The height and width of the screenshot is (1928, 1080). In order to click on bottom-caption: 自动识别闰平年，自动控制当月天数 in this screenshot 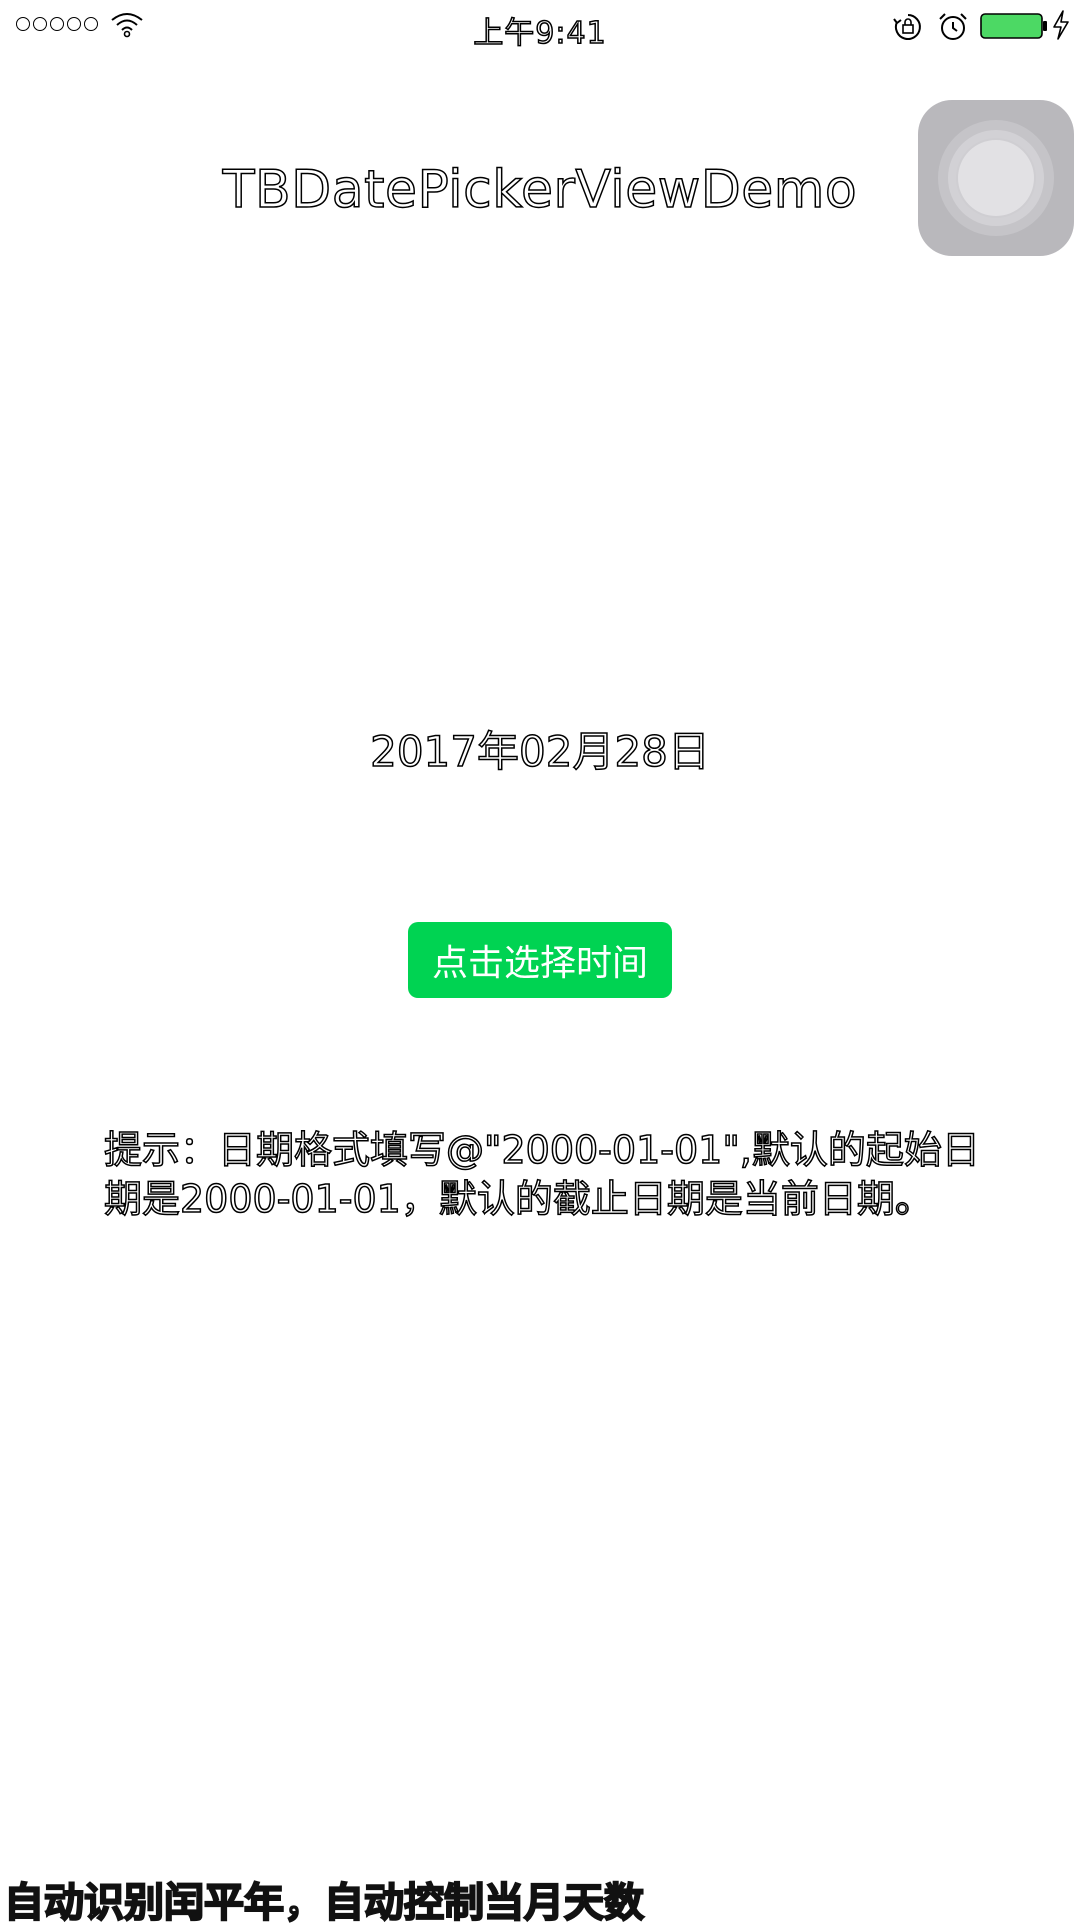, I will do `click(324, 1903)`.